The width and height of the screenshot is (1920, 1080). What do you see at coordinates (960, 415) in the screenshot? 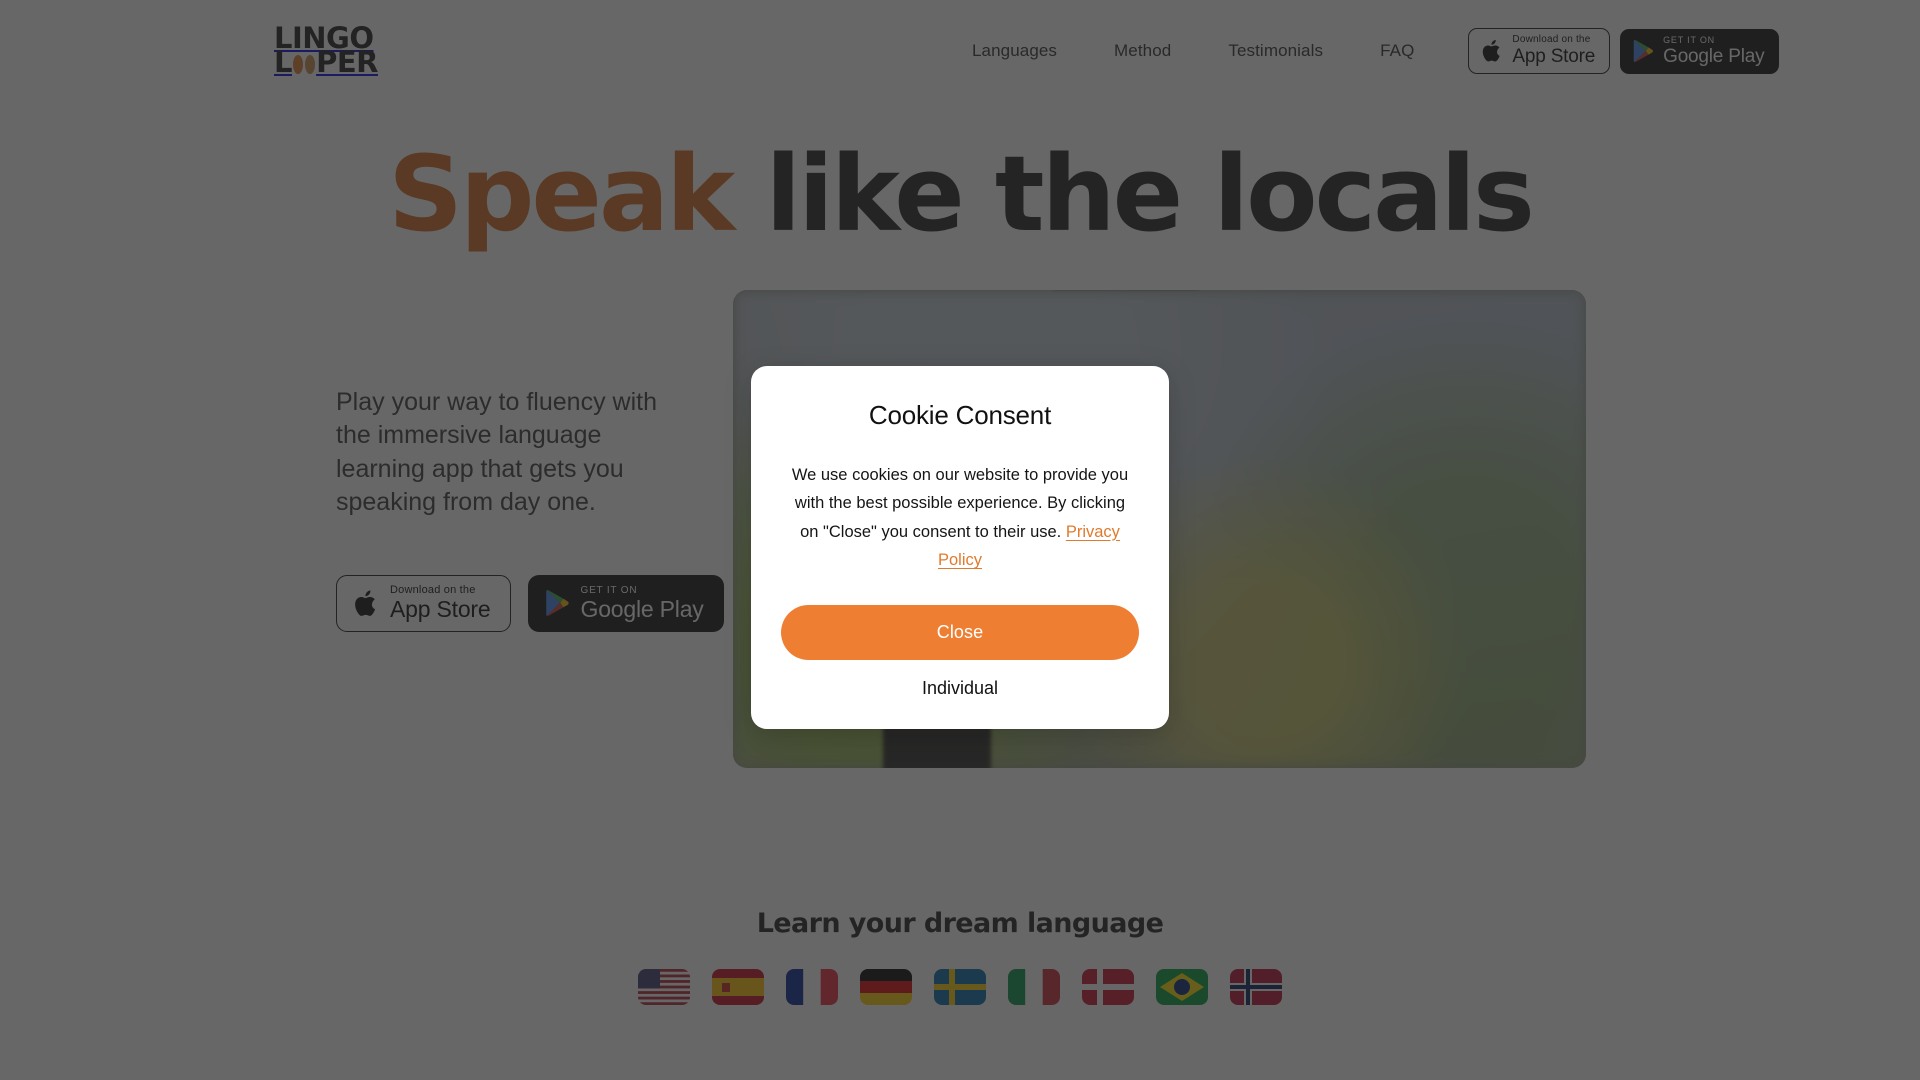
I see `cookie-consent-title: Cookie Consent` at bounding box center [960, 415].